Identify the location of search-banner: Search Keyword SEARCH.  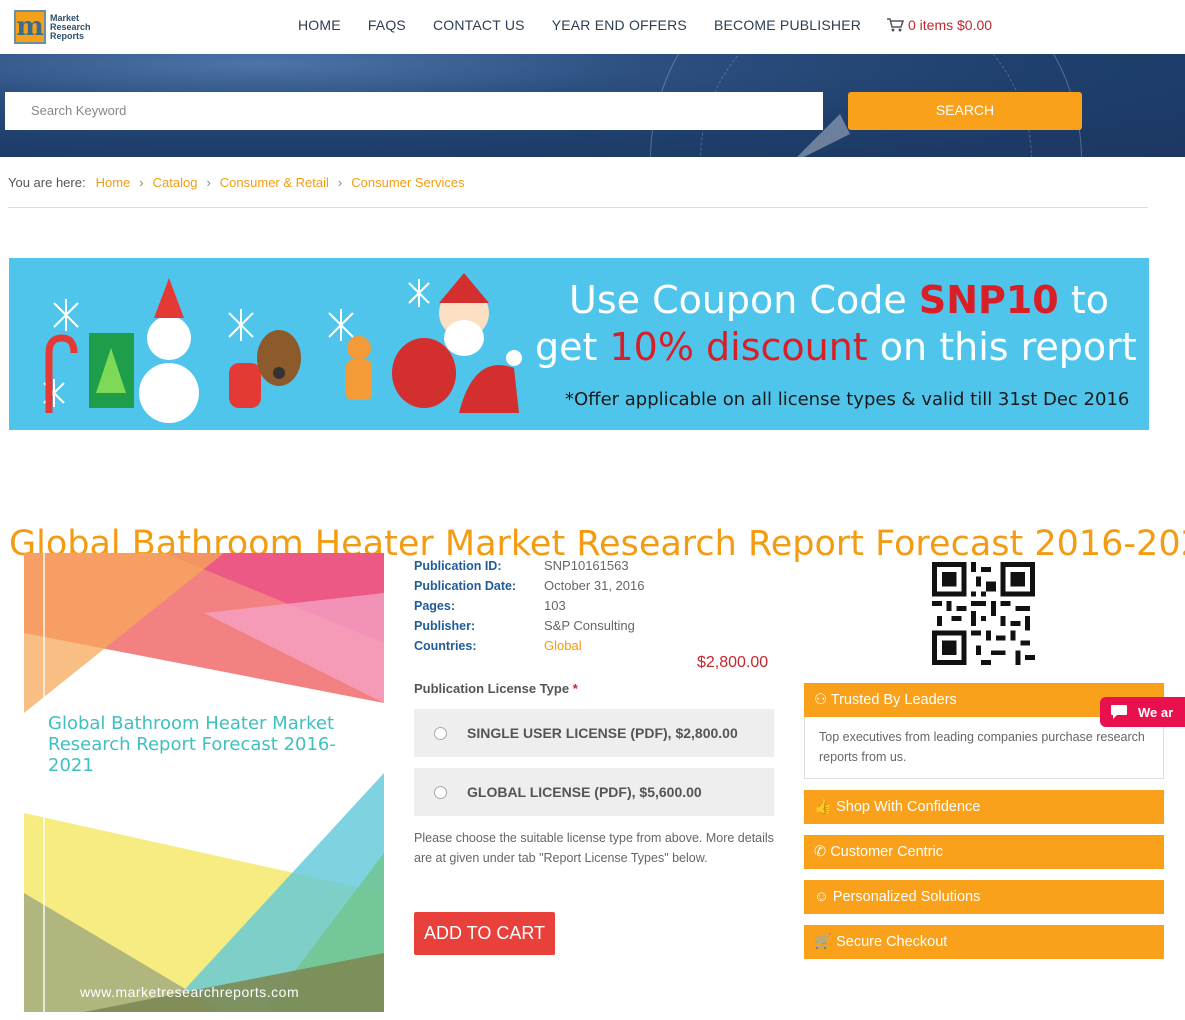
(592, 105).